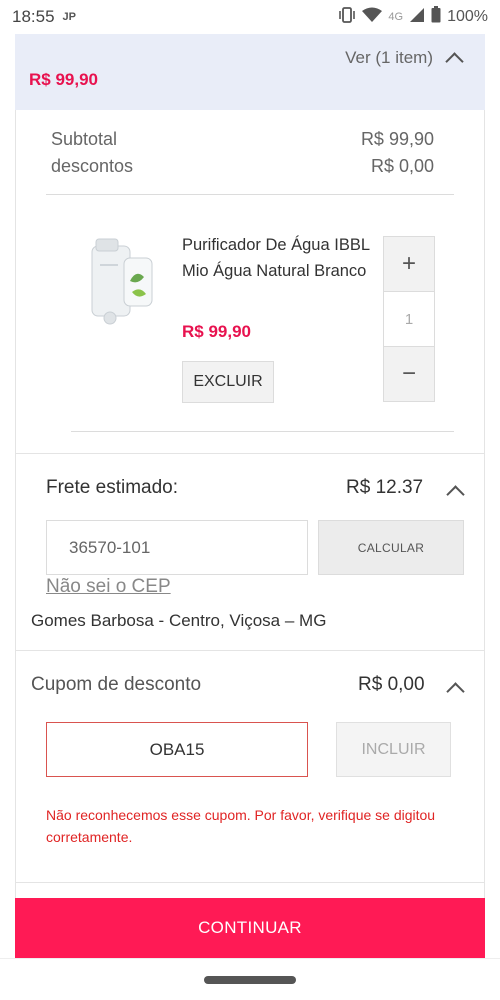 This screenshot has width=500, height=1000. What do you see at coordinates (116, 684) in the screenshot?
I see `coupon-label: Cupom de desconto` at bounding box center [116, 684].